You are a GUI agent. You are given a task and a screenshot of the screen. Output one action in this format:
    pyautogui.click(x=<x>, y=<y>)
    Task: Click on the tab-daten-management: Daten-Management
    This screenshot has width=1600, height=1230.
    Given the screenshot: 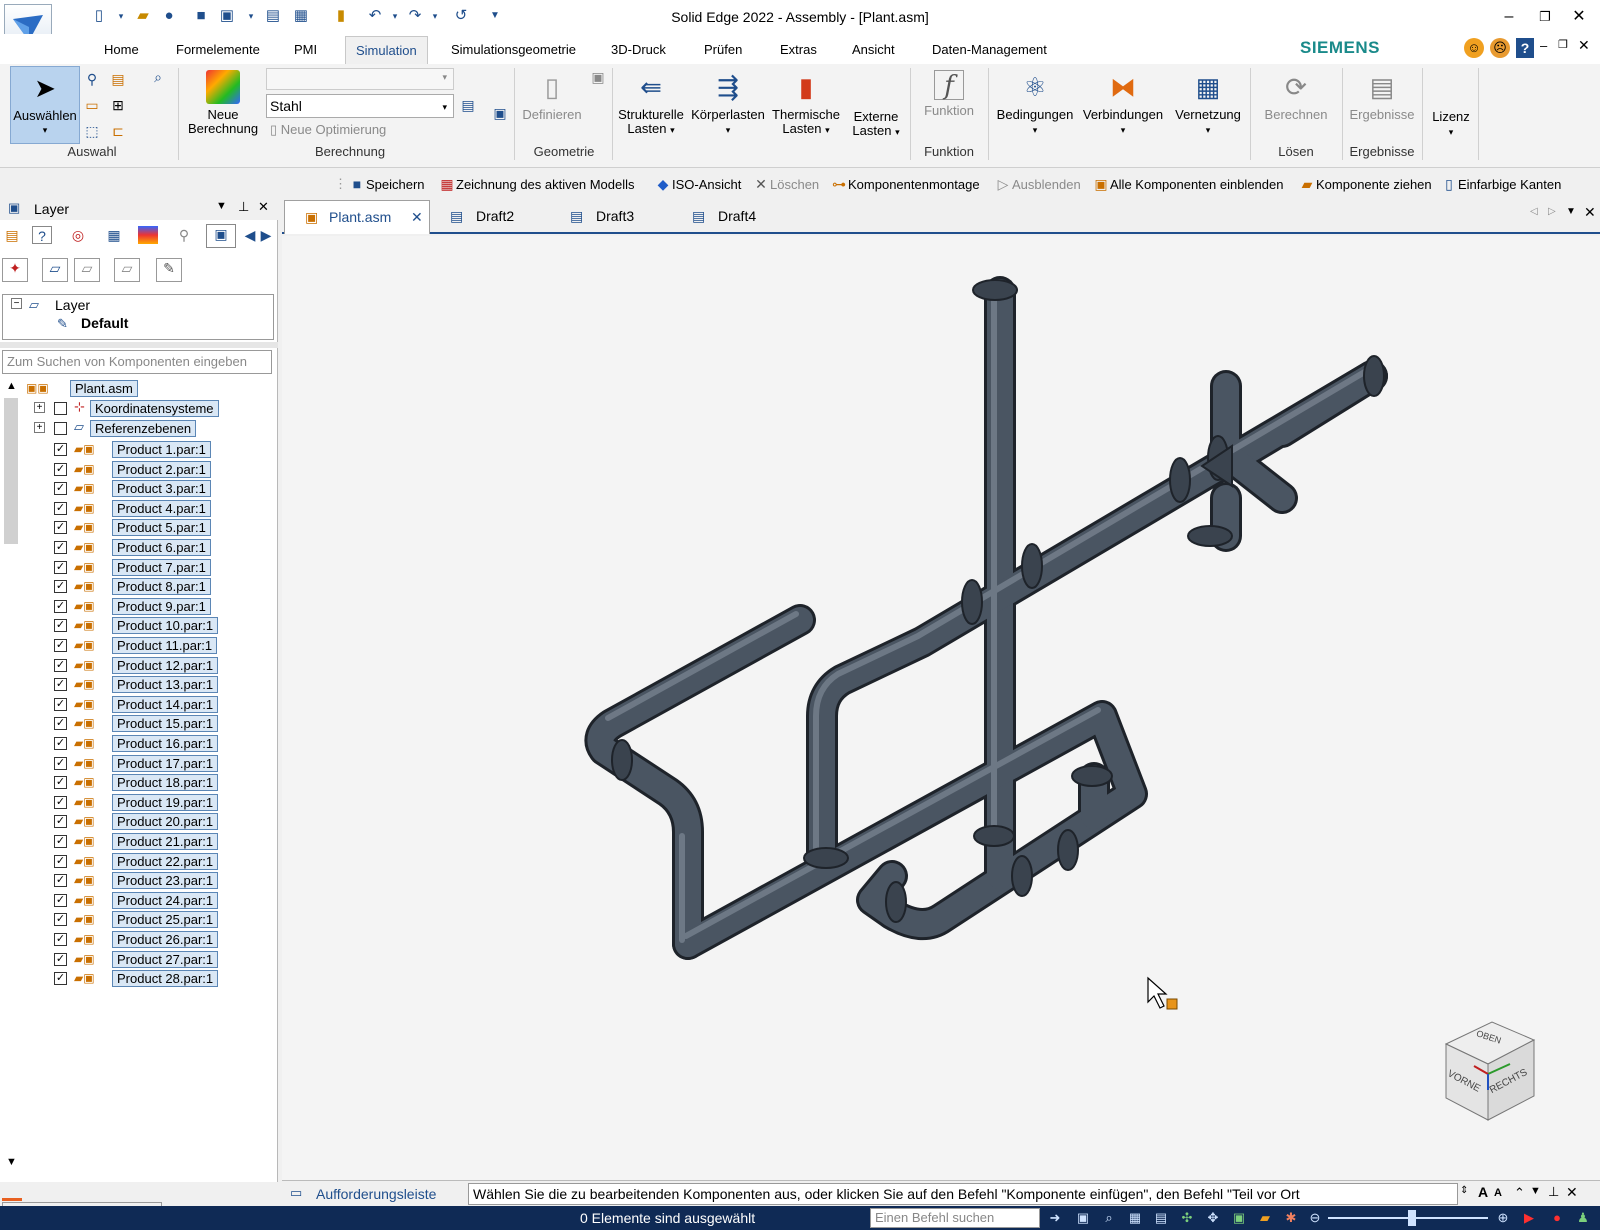 What is the action you would take?
    pyautogui.click(x=989, y=51)
    